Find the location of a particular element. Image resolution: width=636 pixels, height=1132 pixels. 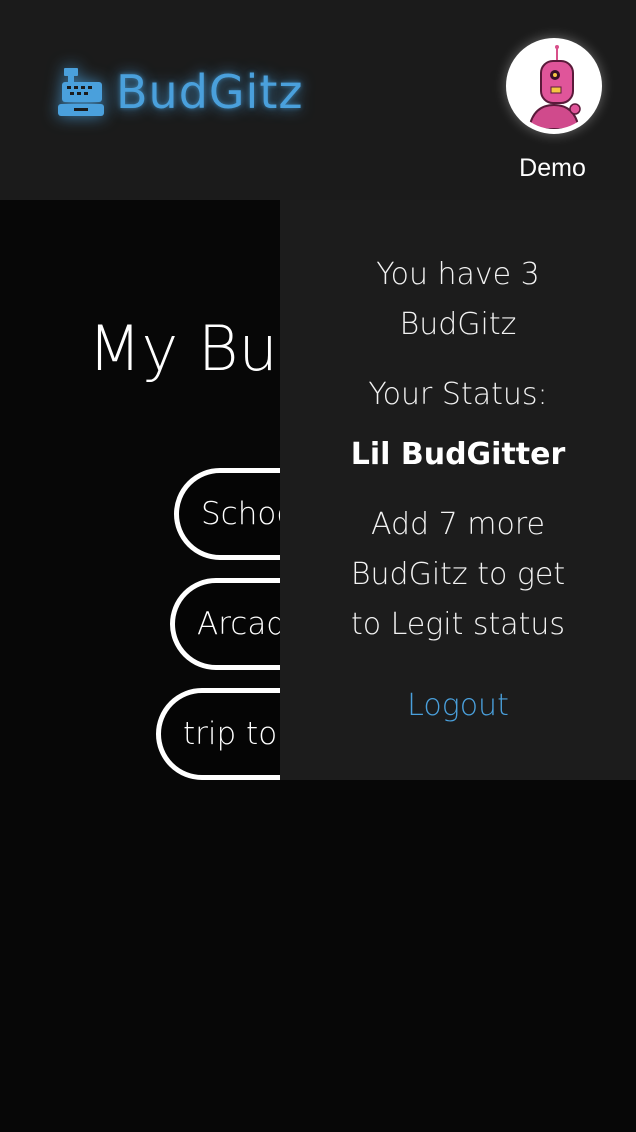

avatar is located at coordinates (554, 86).